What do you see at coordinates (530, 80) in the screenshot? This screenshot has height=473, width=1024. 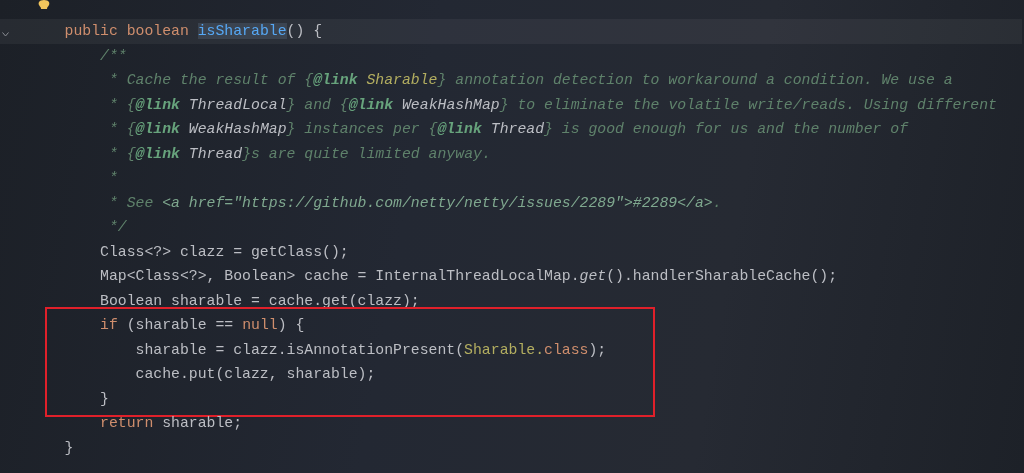 I see `code-line: * Cache the result of {@link Sharable} annotation detection to workaround a condition. We use a` at bounding box center [530, 80].